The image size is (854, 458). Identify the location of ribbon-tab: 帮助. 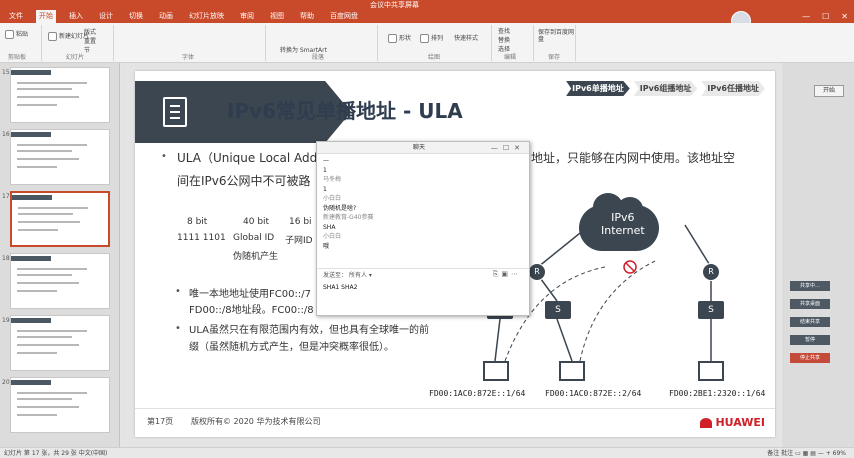
(307, 16).